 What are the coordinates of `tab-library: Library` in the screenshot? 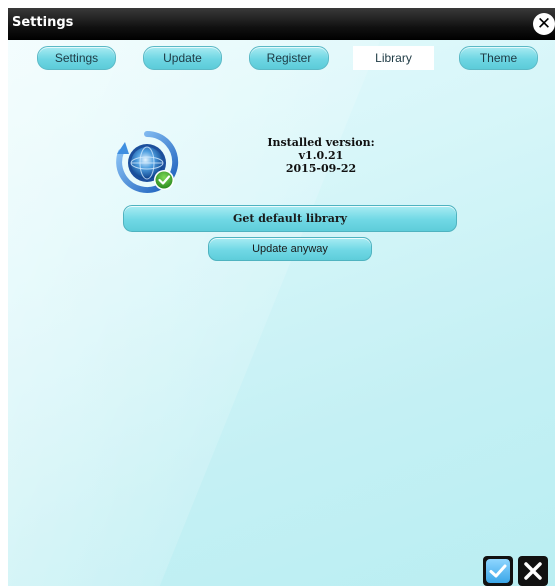 It's located at (393, 58).